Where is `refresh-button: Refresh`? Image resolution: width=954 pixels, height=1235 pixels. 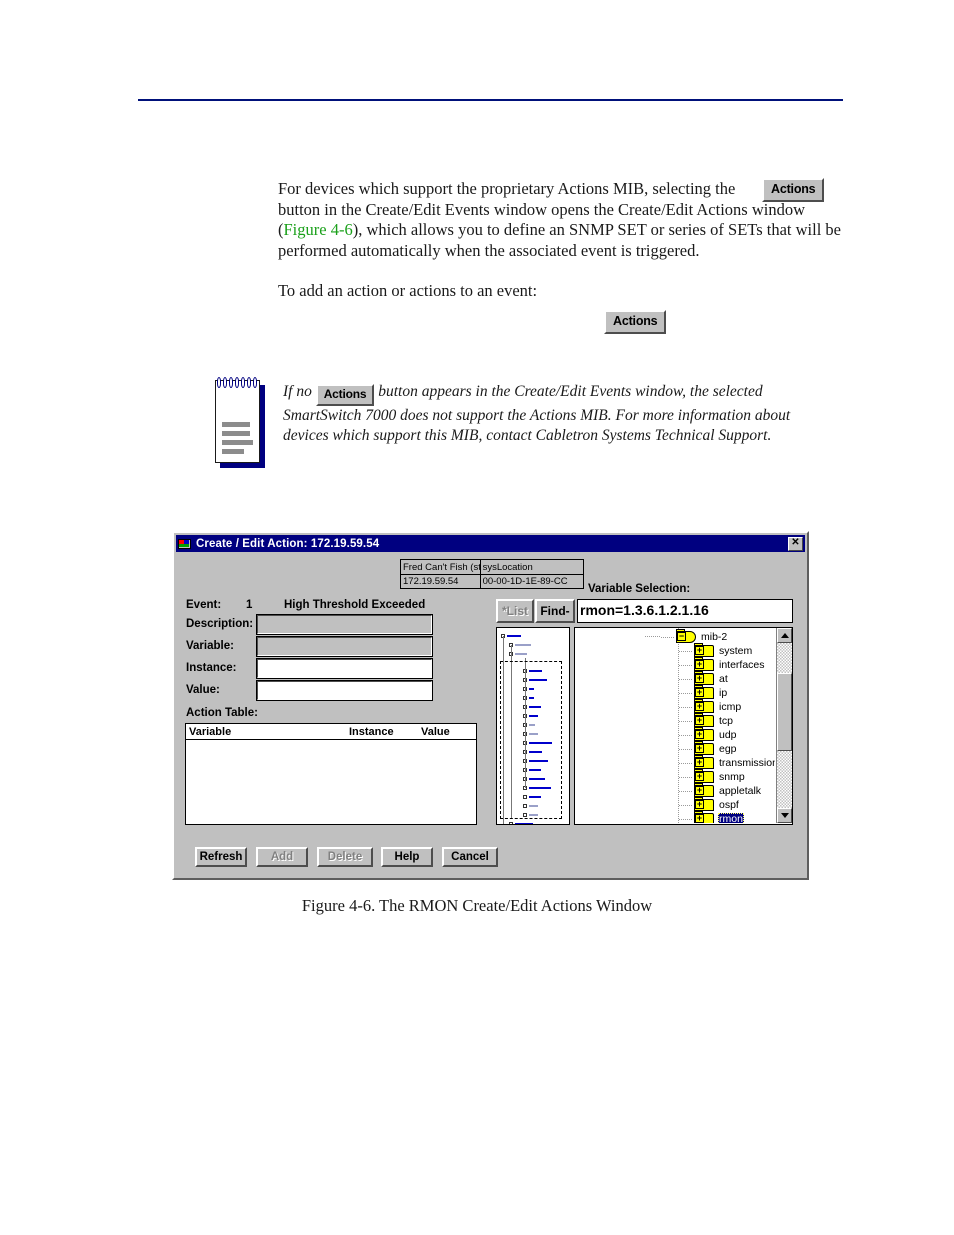
refresh-button: Refresh is located at coordinates (221, 857).